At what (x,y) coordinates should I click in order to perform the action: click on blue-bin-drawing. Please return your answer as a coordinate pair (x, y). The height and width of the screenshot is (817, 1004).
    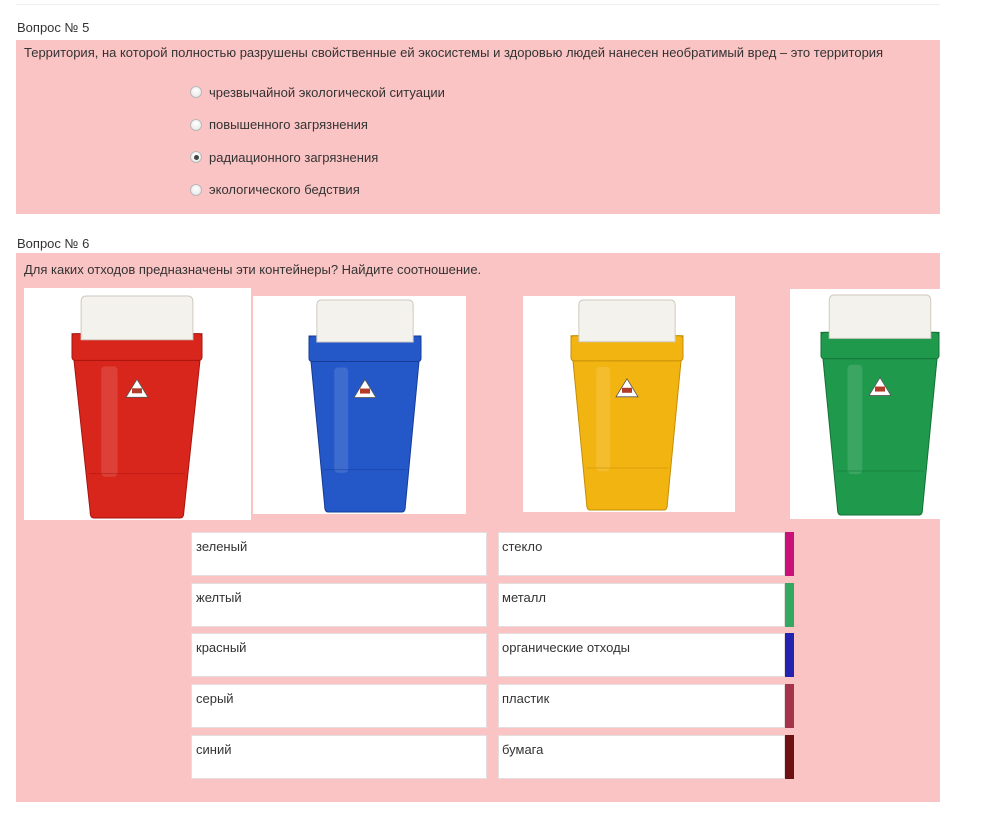
    Looking at the image, I should click on (365, 406).